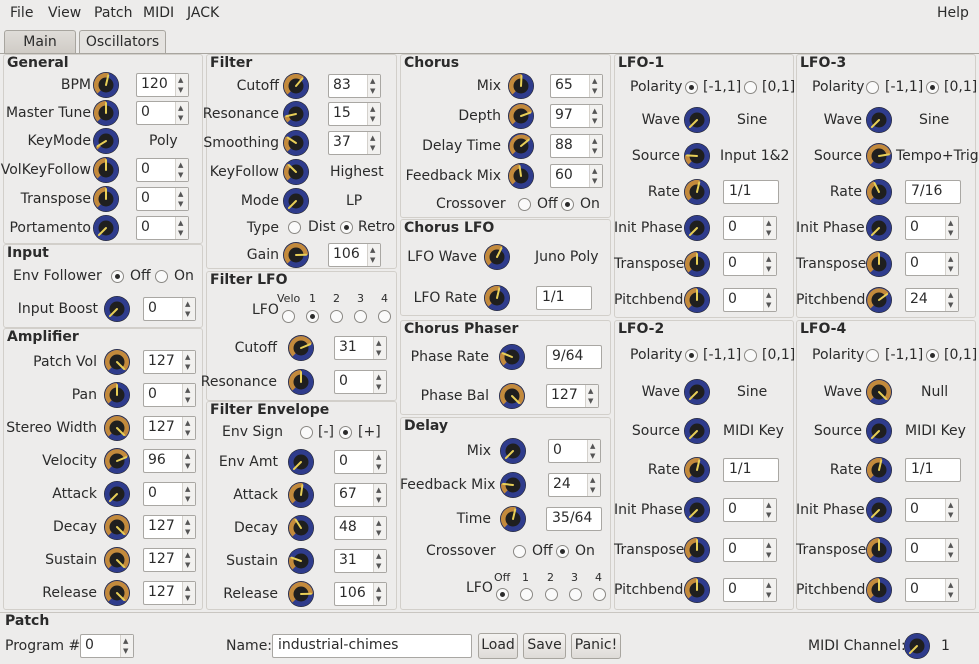 This screenshot has width=979, height=664. I want to click on delay-time-entry: 35/64, so click(574, 519).